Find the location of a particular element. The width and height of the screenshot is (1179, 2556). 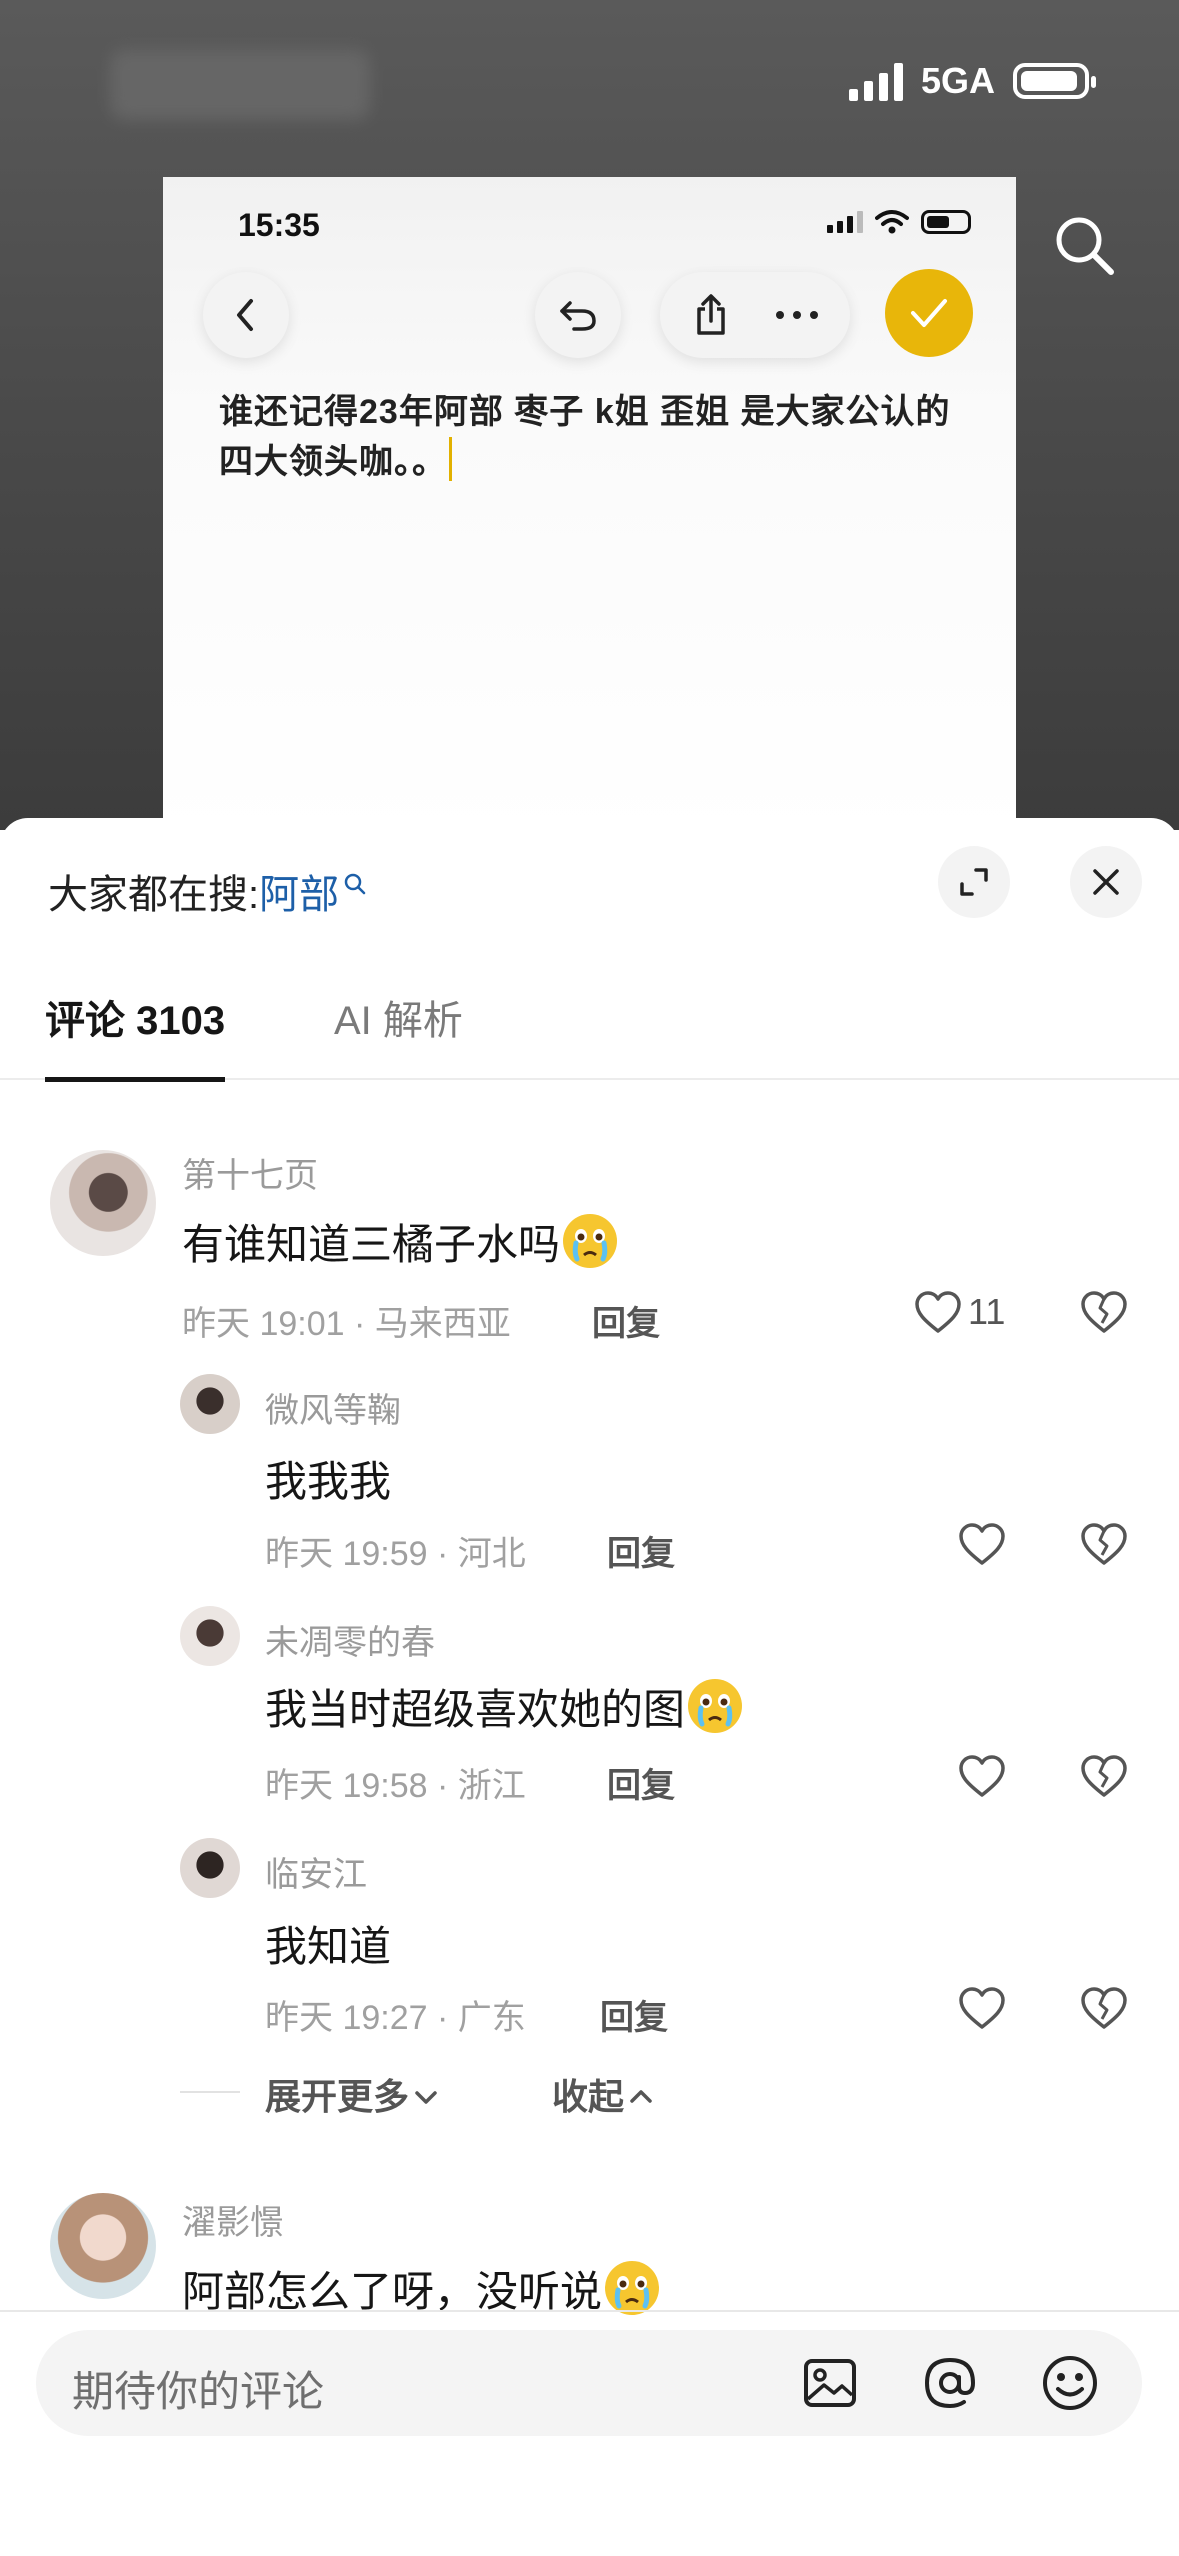

battery-icon is located at coordinates (1054, 81).